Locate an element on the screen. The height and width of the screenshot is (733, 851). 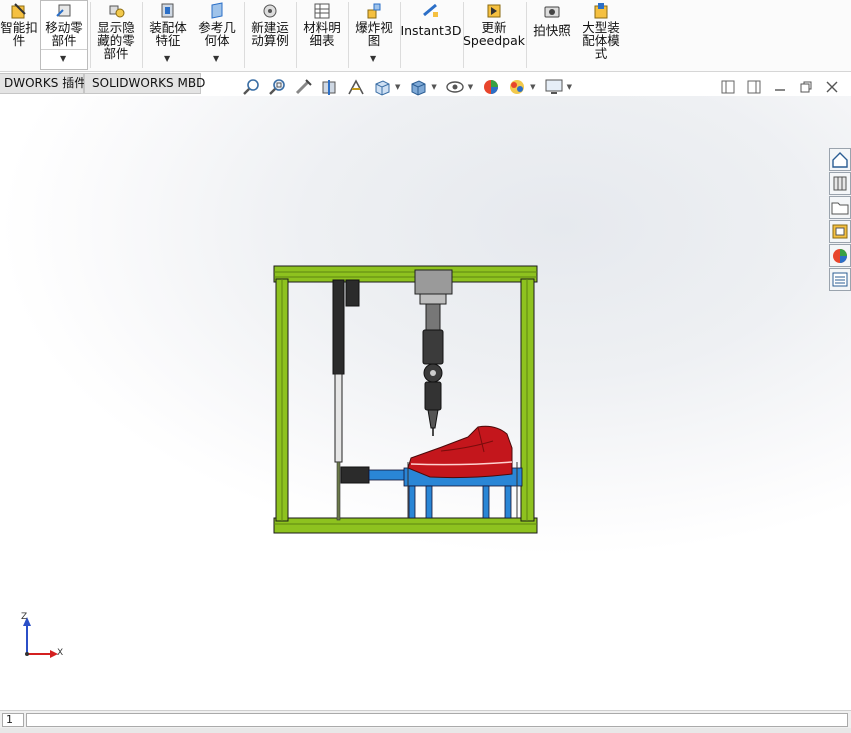
bill-of-materials-button: 材料明 细表 is located at coordinates (322, 35).